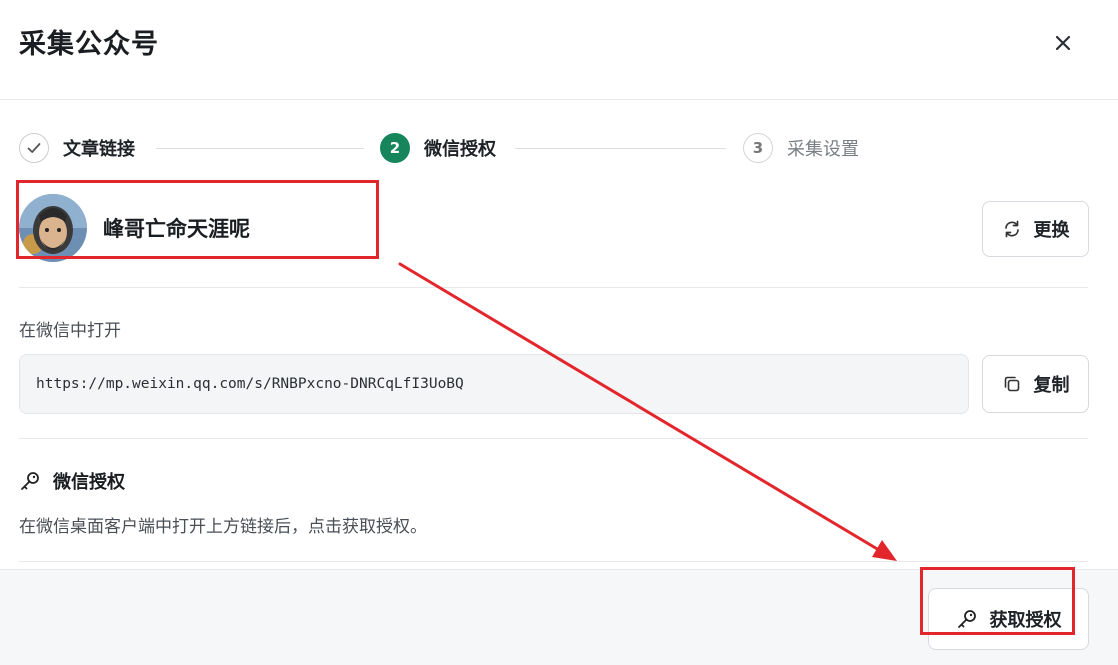 This screenshot has height=665, width=1118. What do you see at coordinates (70, 331) in the screenshot?
I see `open-in-wechat-label: 在微信中打开` at bounding box center [70, 331].